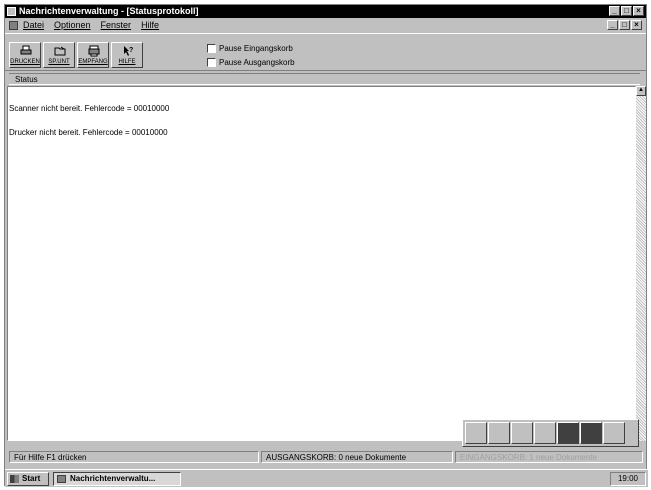 The width and height of the screenshot is (651, 490). What do you see at coordinates (476, 433) in the screenshot?
I see `scanner-icon` at bounding box center [476, 433].